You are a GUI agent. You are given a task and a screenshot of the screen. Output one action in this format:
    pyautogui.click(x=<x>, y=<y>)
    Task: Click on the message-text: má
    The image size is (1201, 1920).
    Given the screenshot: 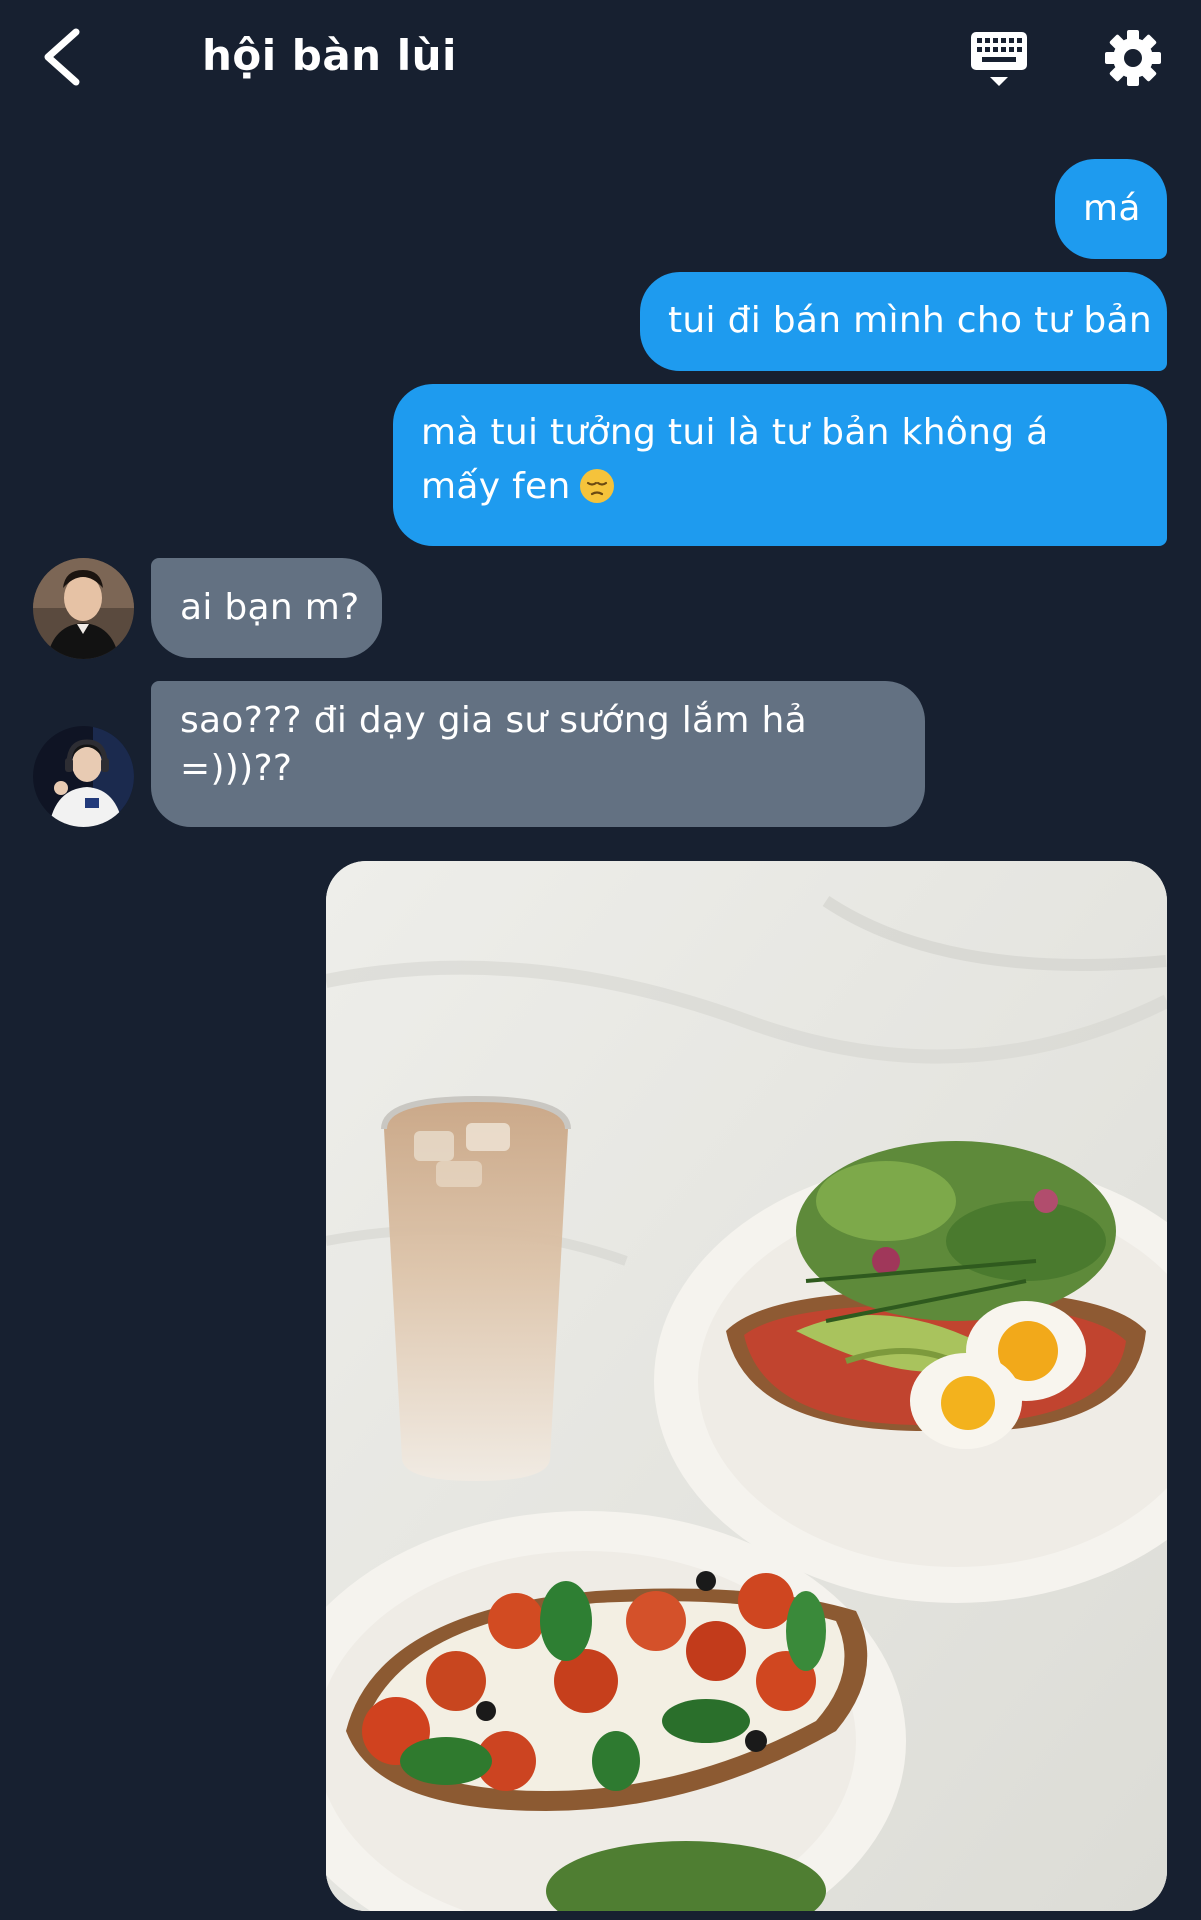 What is the action you would take?
    pyautogui.click(x=1112, y=208)
    